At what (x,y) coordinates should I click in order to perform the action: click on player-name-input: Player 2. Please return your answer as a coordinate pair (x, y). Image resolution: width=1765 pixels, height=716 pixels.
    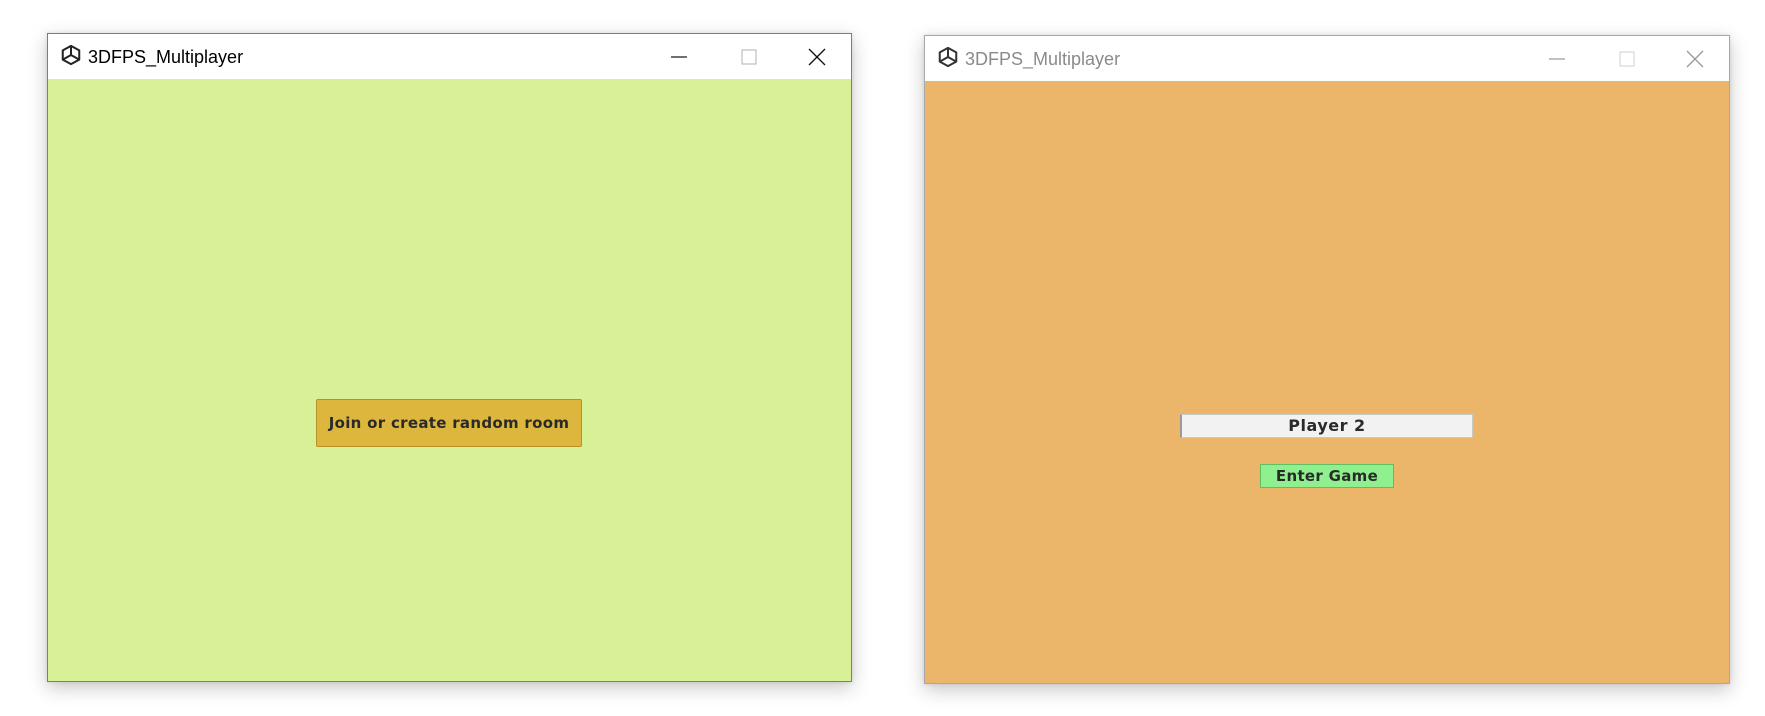
    Looking at the image, I should click on (1326, 426).